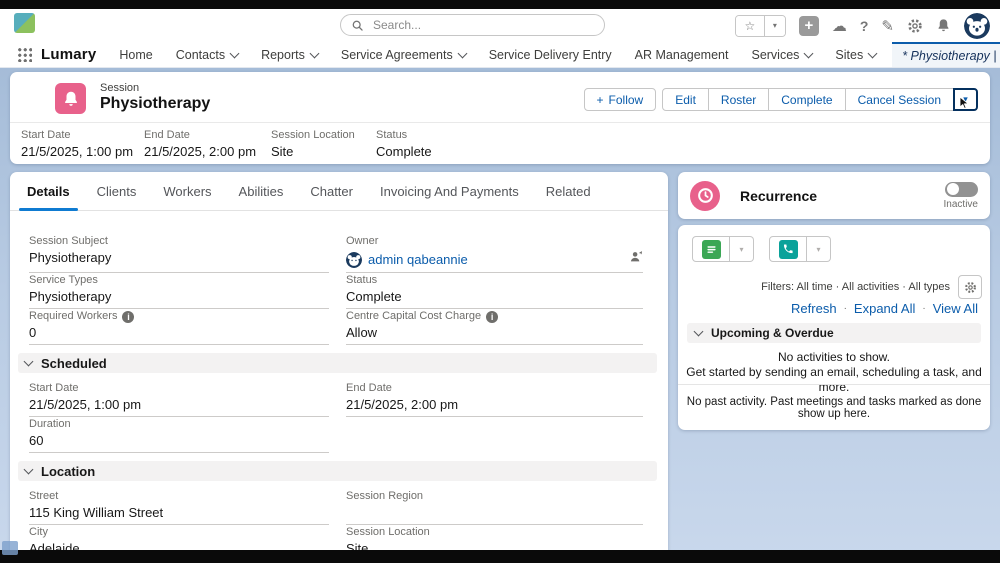 Image resolution: width=1000 pixels, height=563 pixels. I want to click on call-caret-icon: ▾, so click(819, 249).